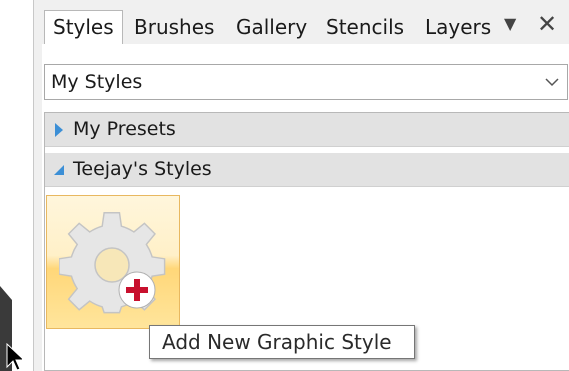 The height and width of the screenshot is (371, 569). Describe the element at coordinates (306, 82) in the screenshot. I see `style-set-dropdown: My Styles` at that location.